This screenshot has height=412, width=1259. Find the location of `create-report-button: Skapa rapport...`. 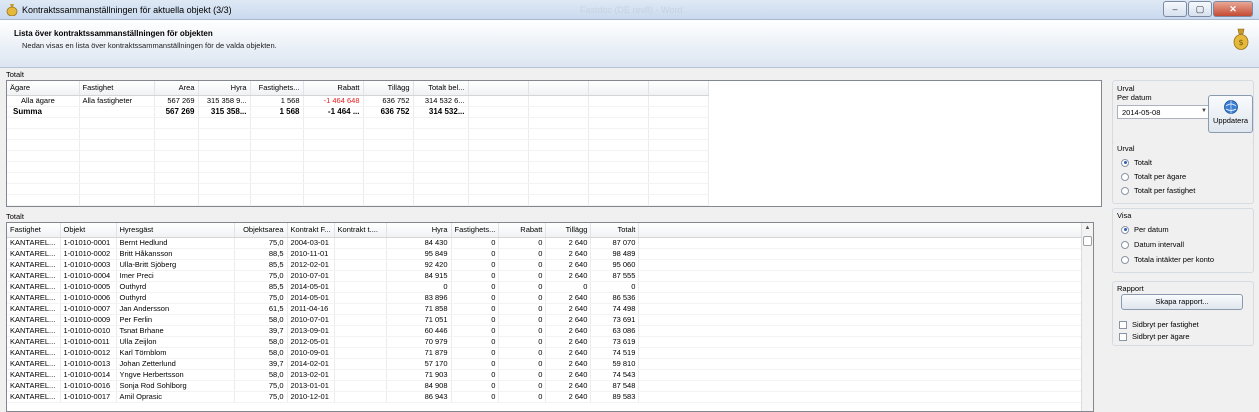

create-report-button: Skapa rapport... is located at coordinates (1182, 302).